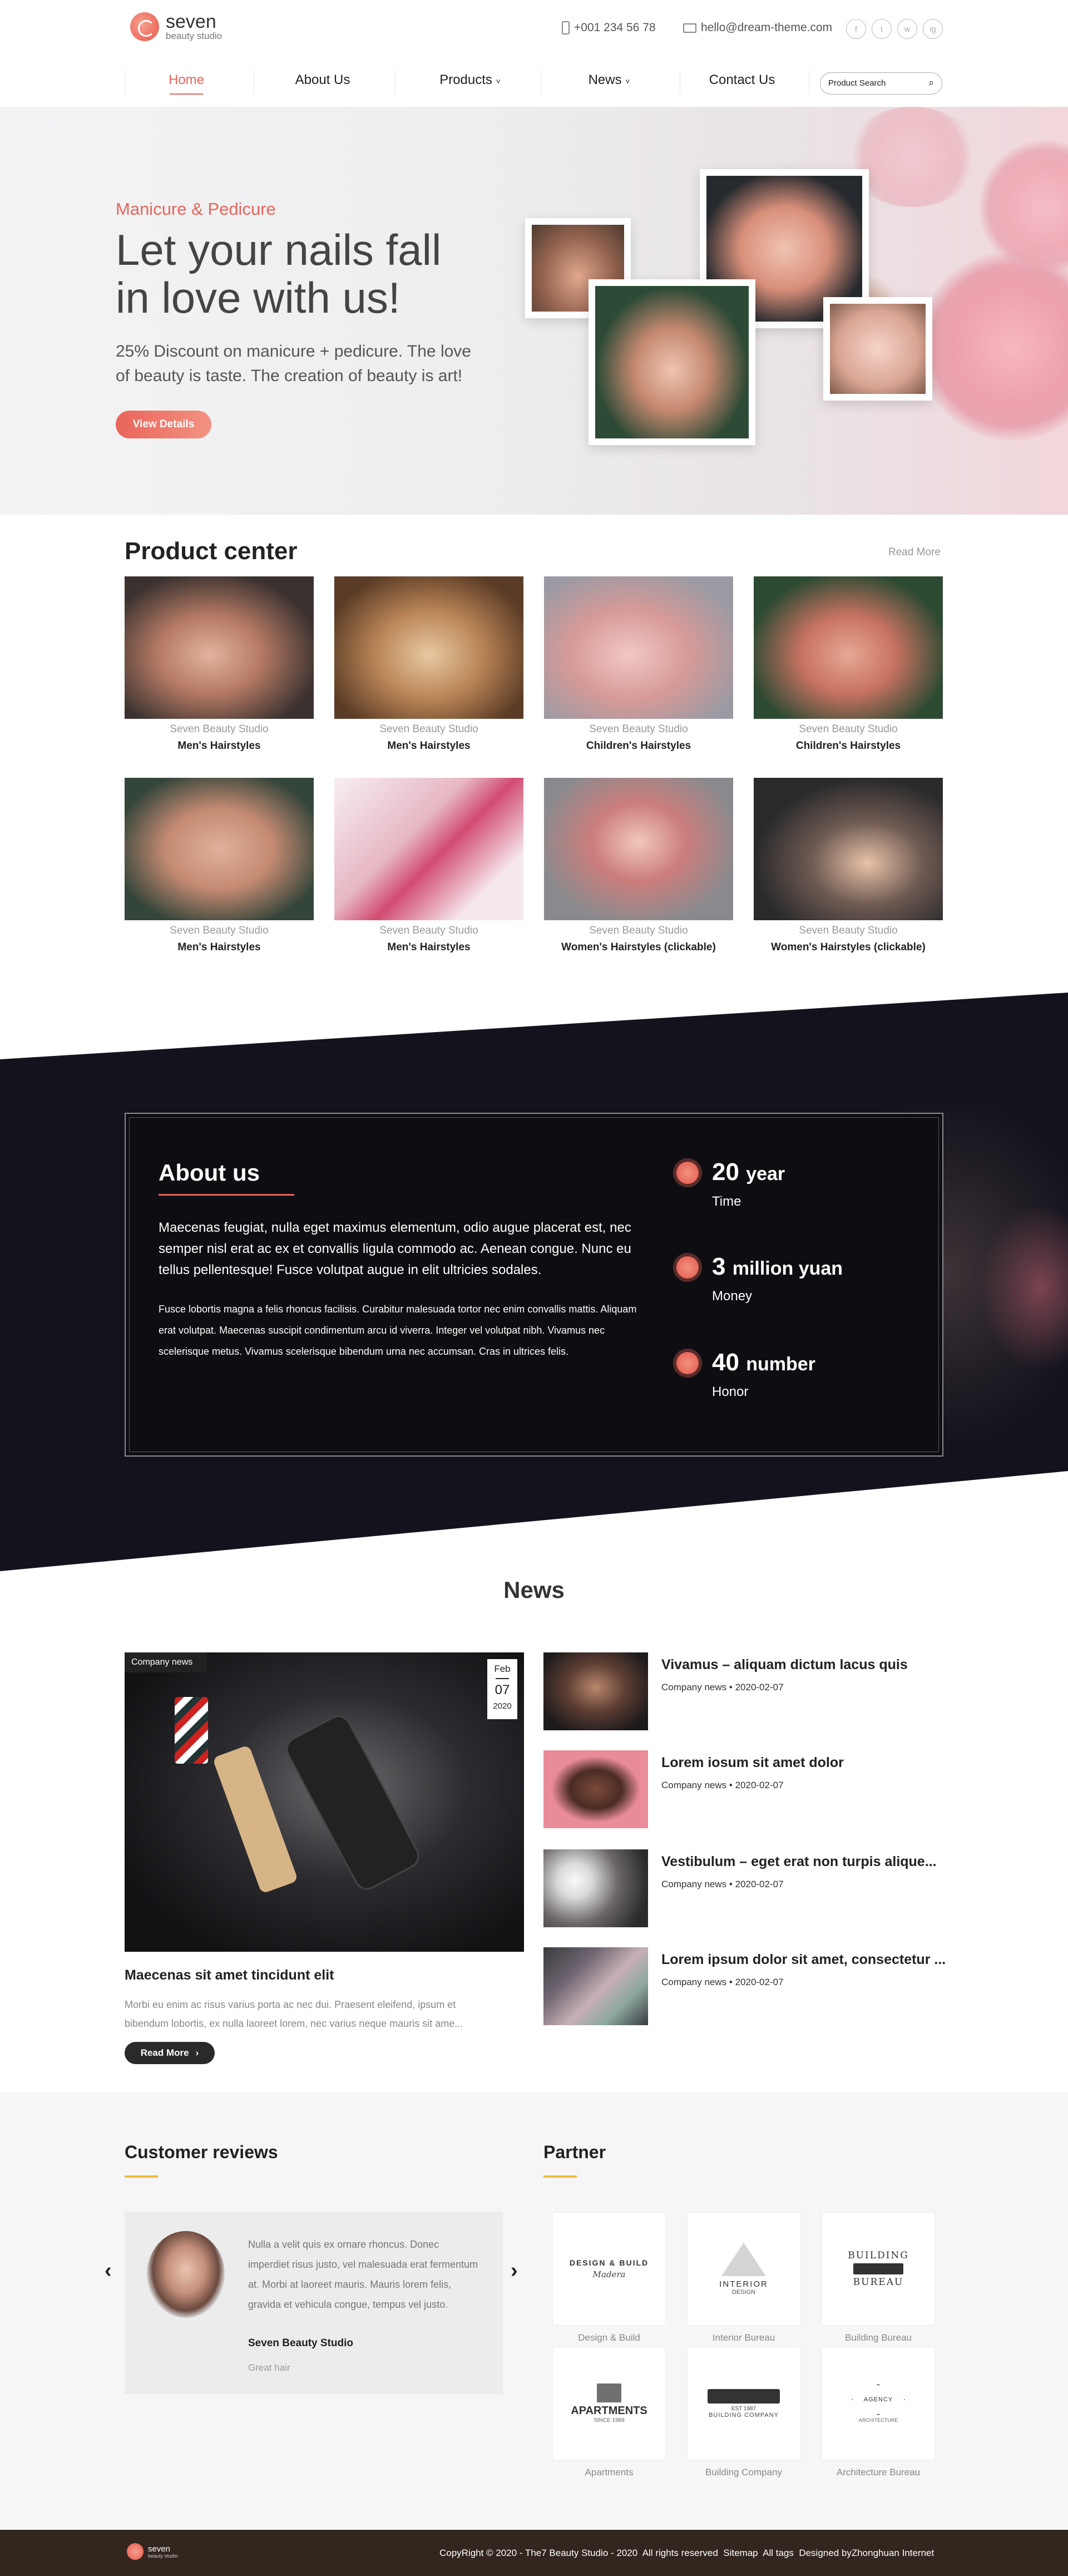 This screenshot has height=2576, width=1068. I want to click on logo-name: seven, so click(191, 22).